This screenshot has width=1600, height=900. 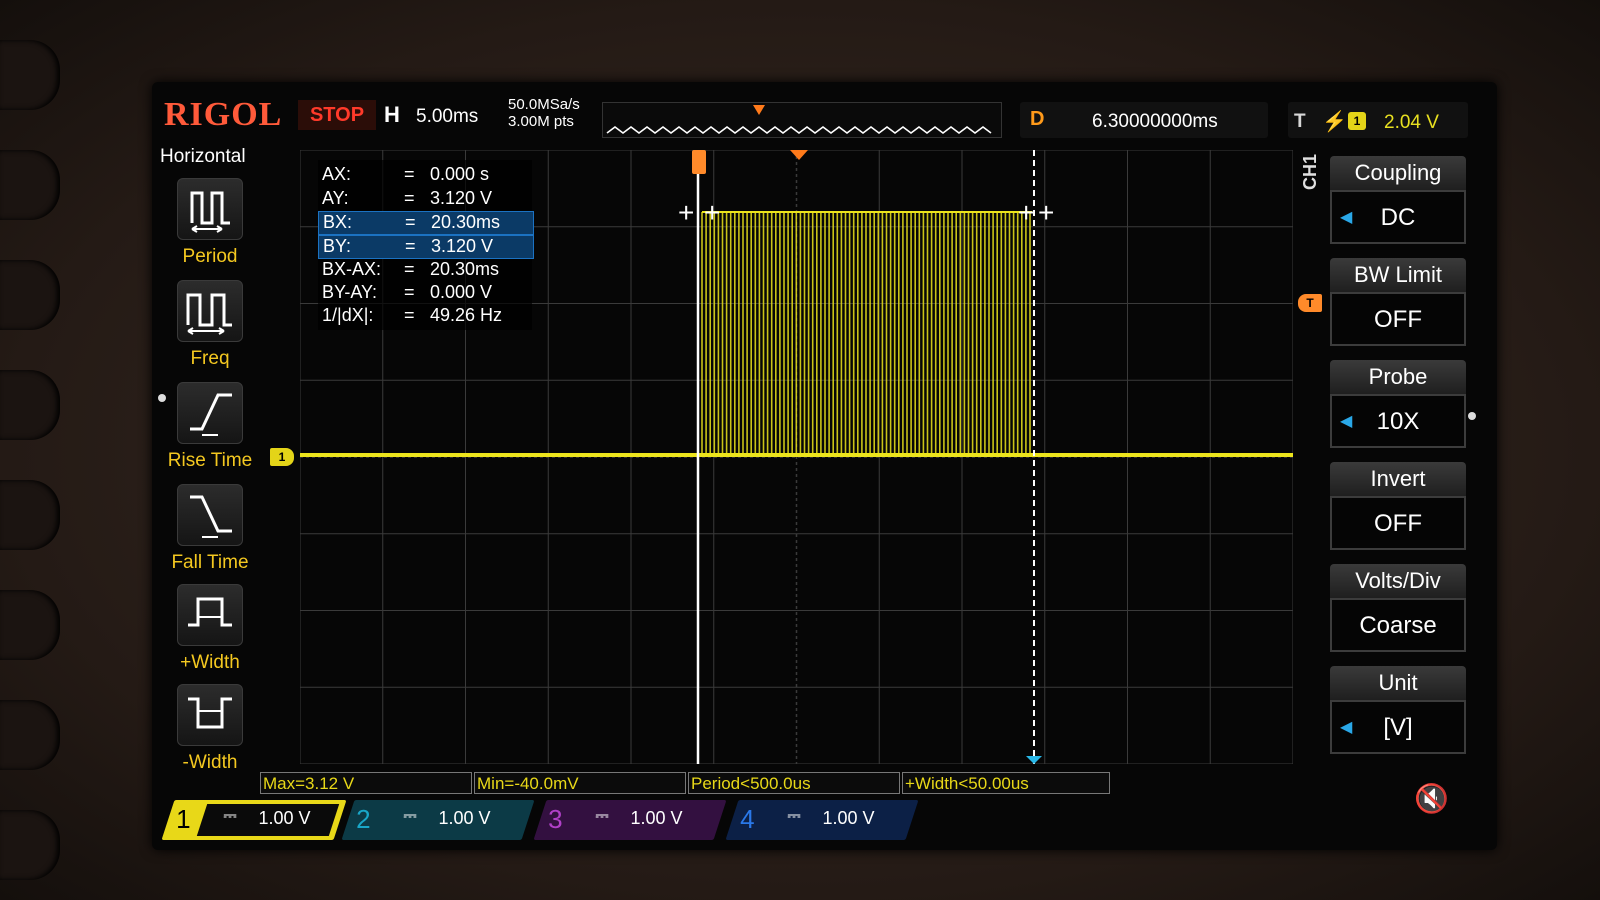 I want to click on menu-button-title: Unit, so click(x=1398, y=683).